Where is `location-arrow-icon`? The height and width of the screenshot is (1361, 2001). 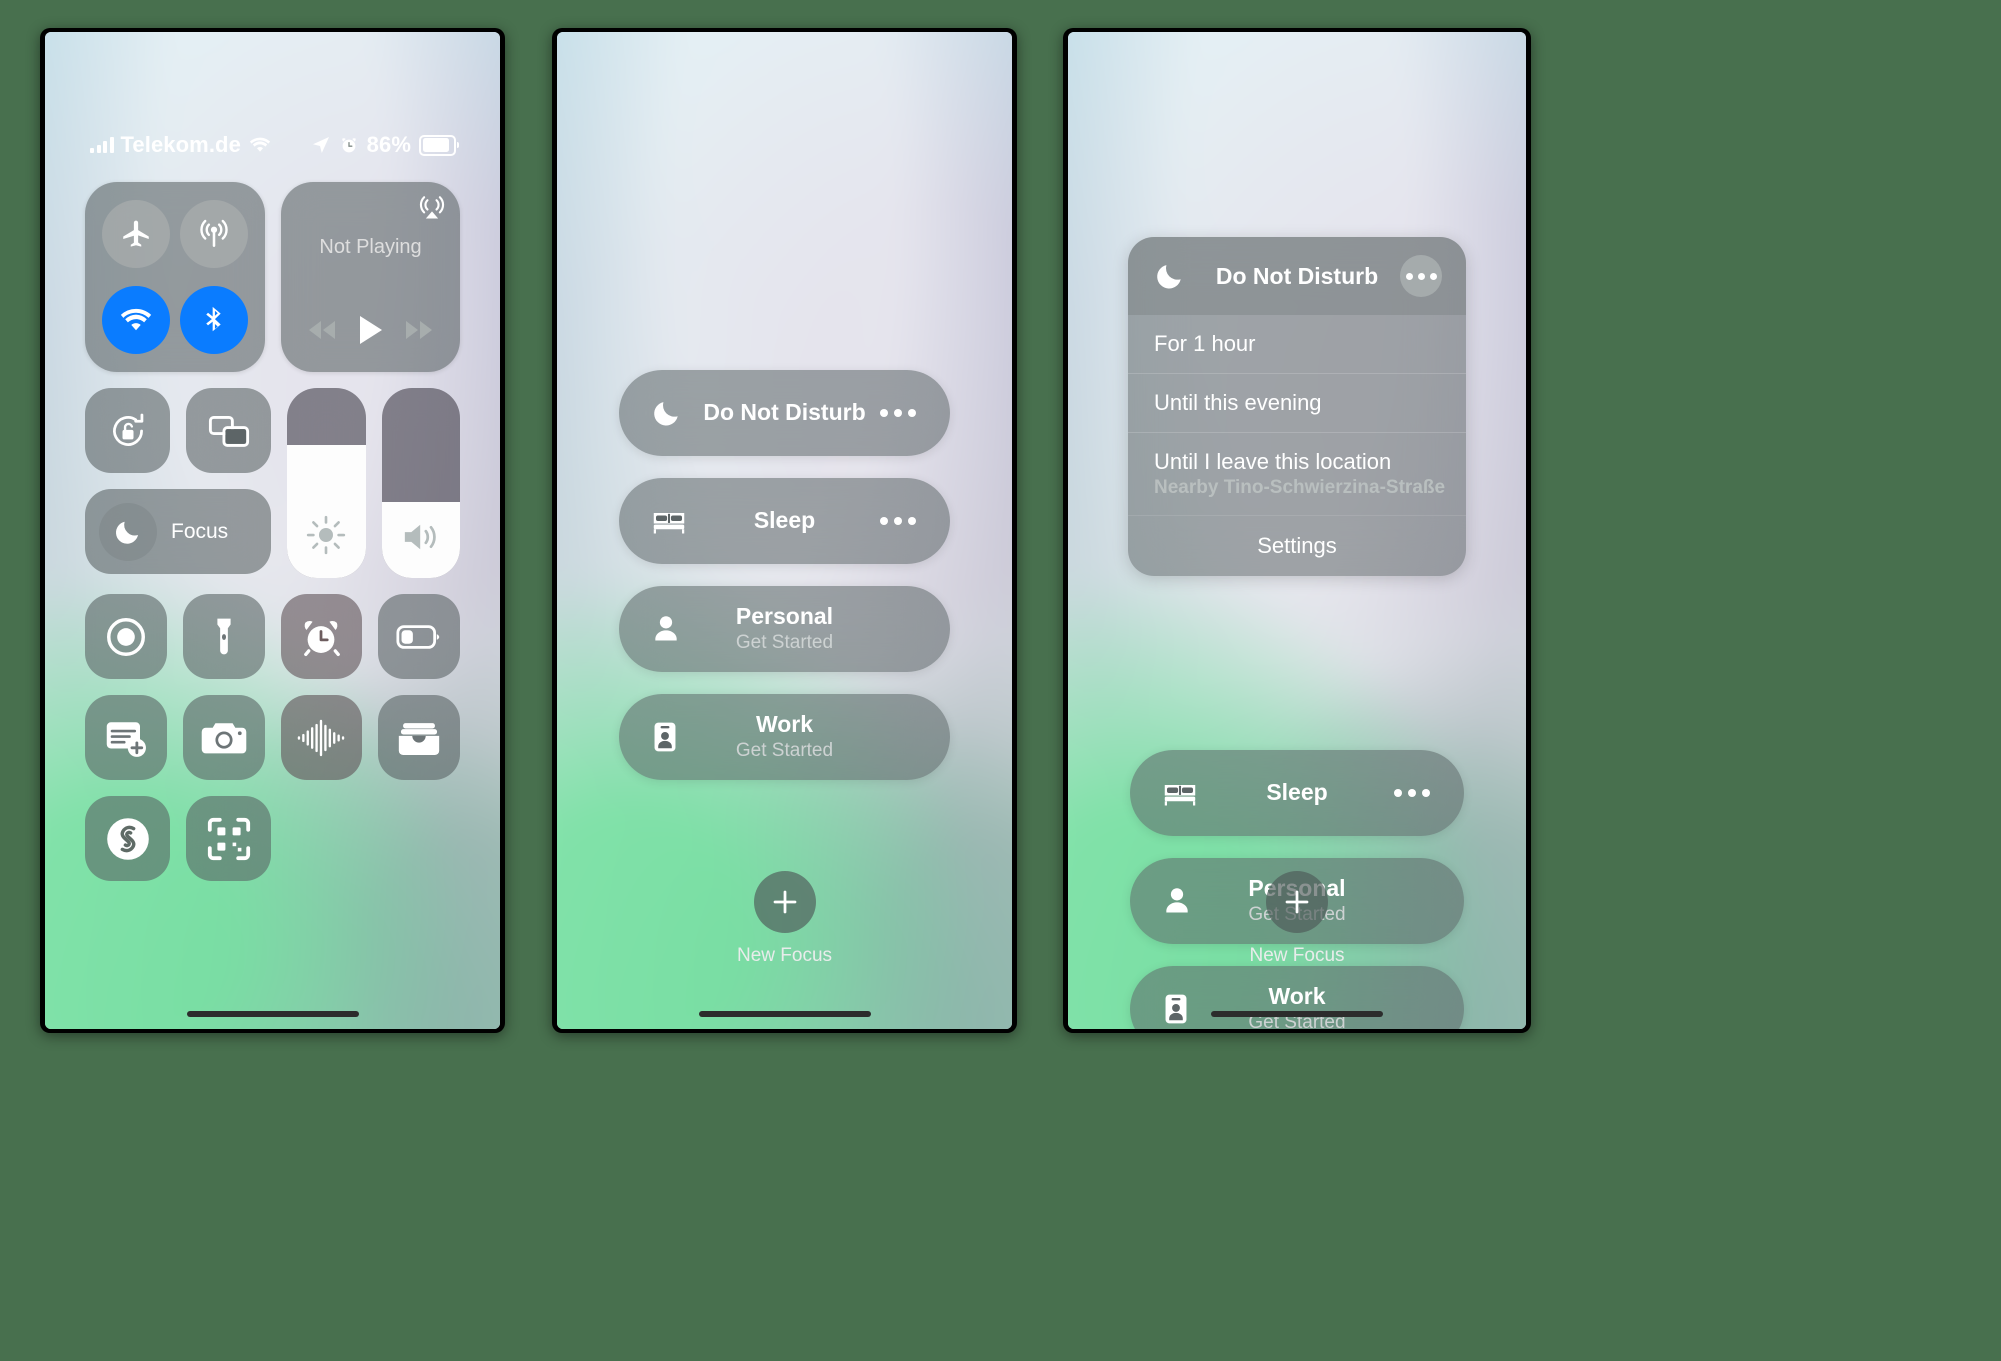
location-arrow-icon is located at coordinates (321, 145).